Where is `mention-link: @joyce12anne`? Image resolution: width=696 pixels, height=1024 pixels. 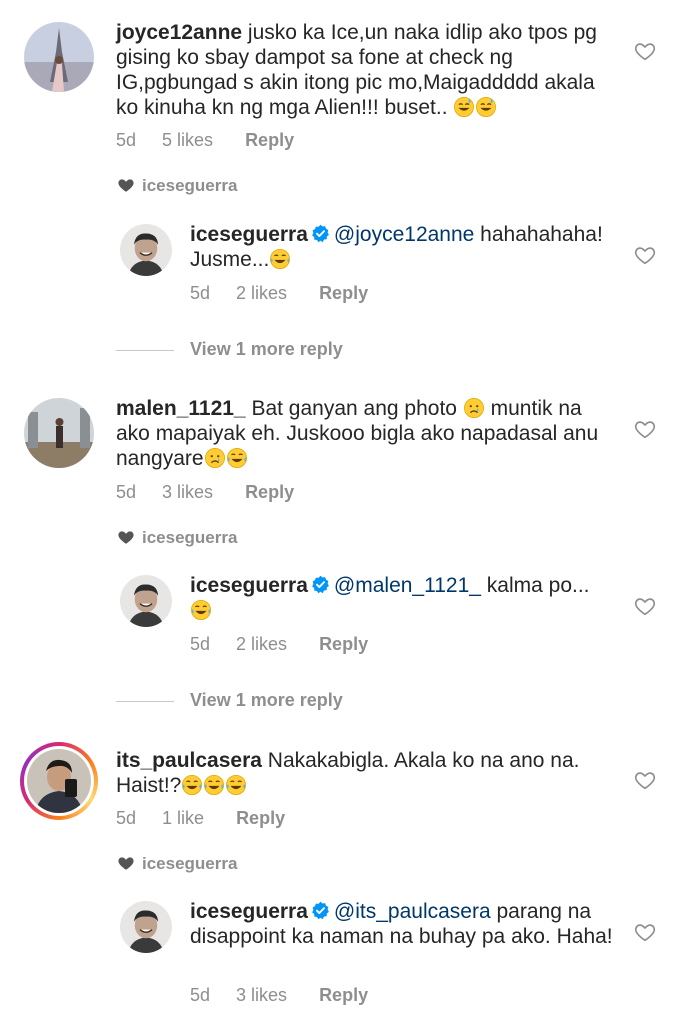
mention-link: @joyce12anne is located at coordinates (404, 234).